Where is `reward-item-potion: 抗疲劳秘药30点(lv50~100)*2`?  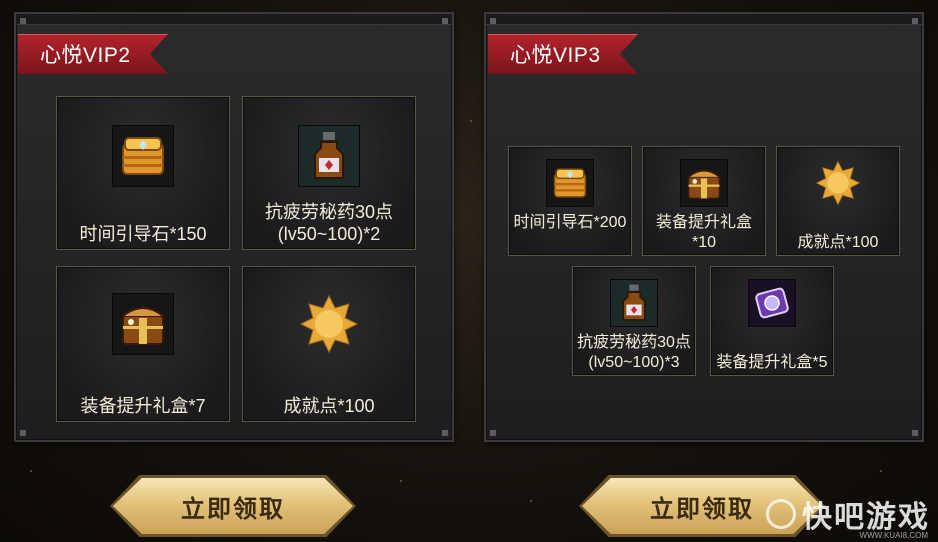
reward-item-potion: 抗疲劳秘药30点(lv50~100)*2 is located at coordinates (329, 173).